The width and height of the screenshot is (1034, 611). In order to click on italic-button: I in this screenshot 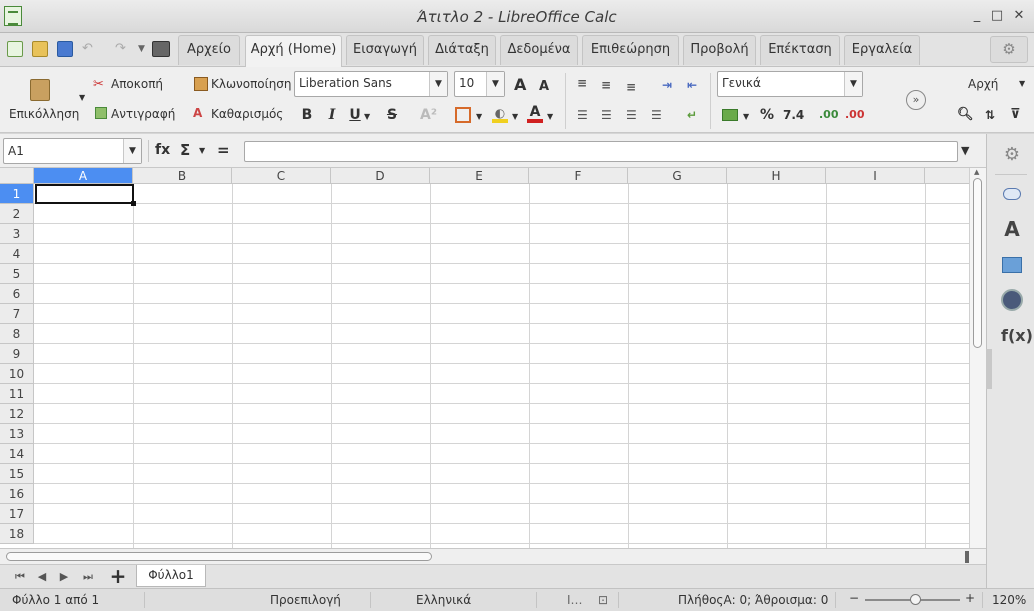, I will do `click(332, 115)`.